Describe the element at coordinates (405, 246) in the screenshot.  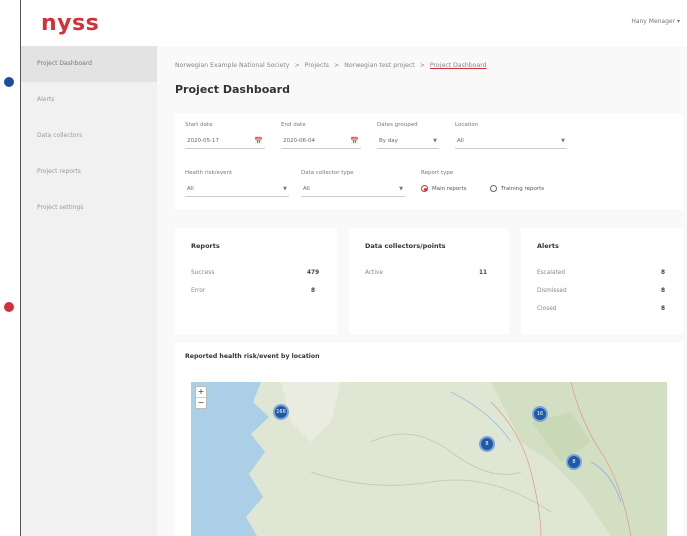
I see `data-collectors-card-title: Data collectors/points` at that location.